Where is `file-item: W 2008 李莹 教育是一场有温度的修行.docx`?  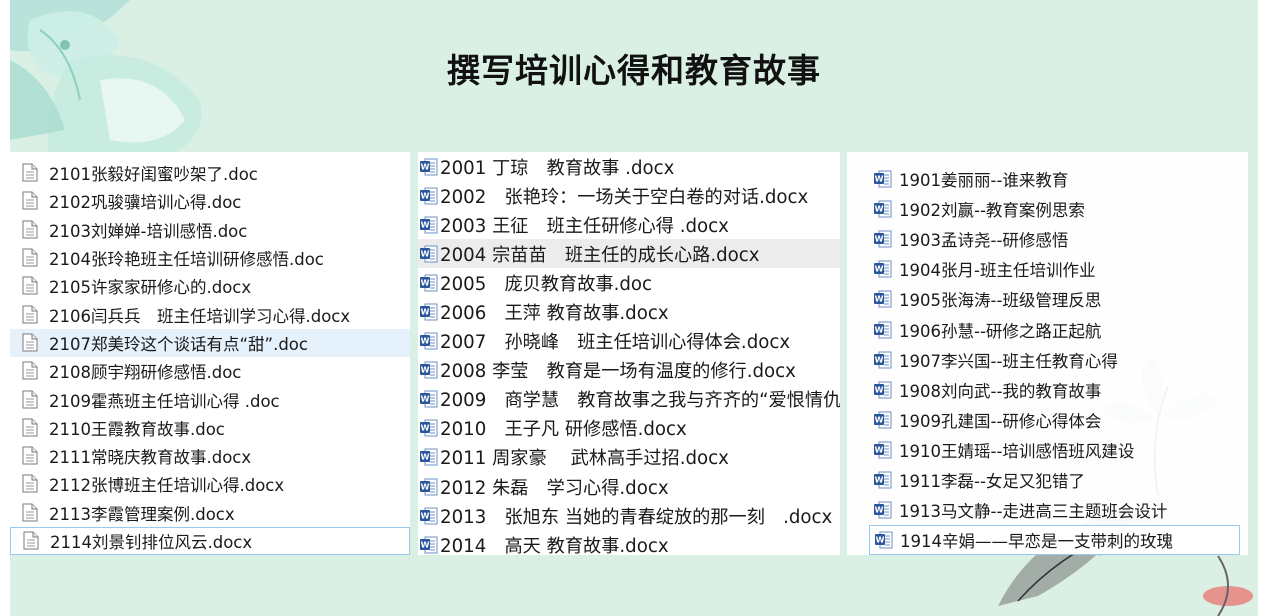
file-item: W 2008 李莹 教育是一场有温度的修行.docx is located at coordinates (629, 370).